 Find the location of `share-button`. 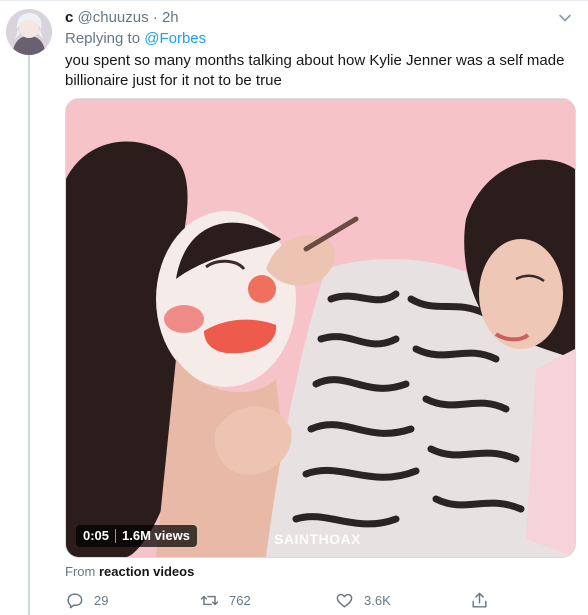

share-button is located at coordinates (484, 600).